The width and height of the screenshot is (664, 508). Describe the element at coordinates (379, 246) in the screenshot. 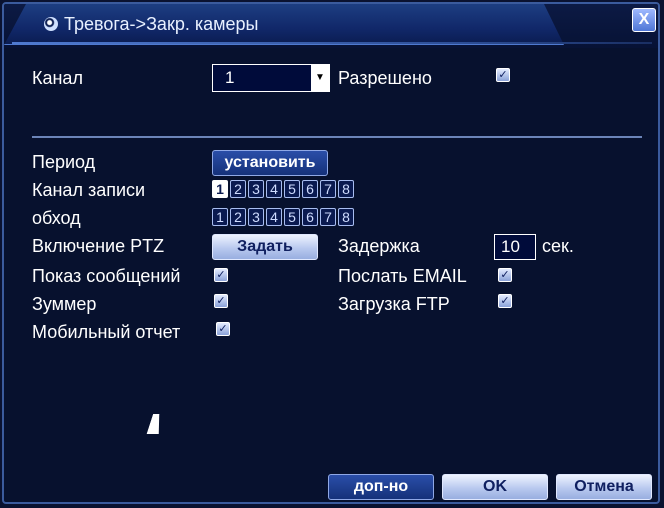

I see `delay-label: Задержка` at that location.